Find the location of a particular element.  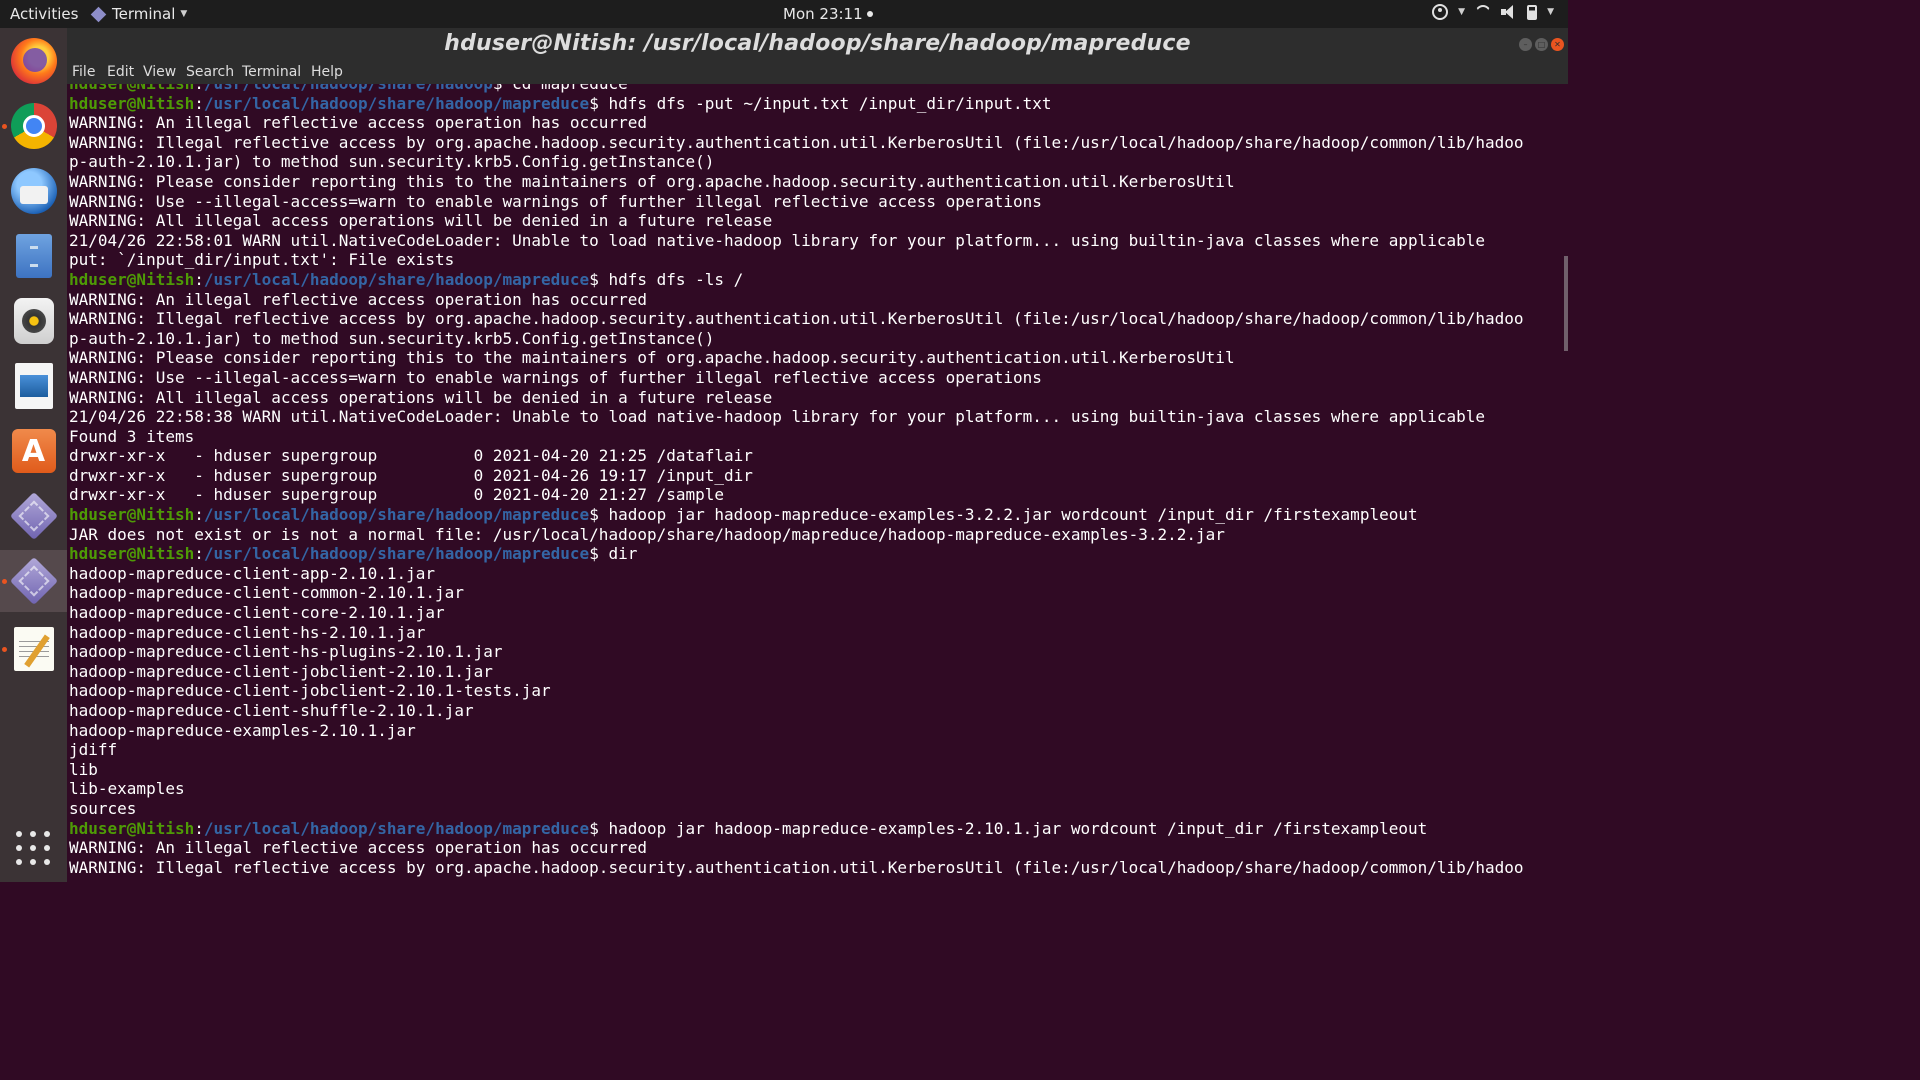

text-editor-icon is located at coordinates (33, 649).